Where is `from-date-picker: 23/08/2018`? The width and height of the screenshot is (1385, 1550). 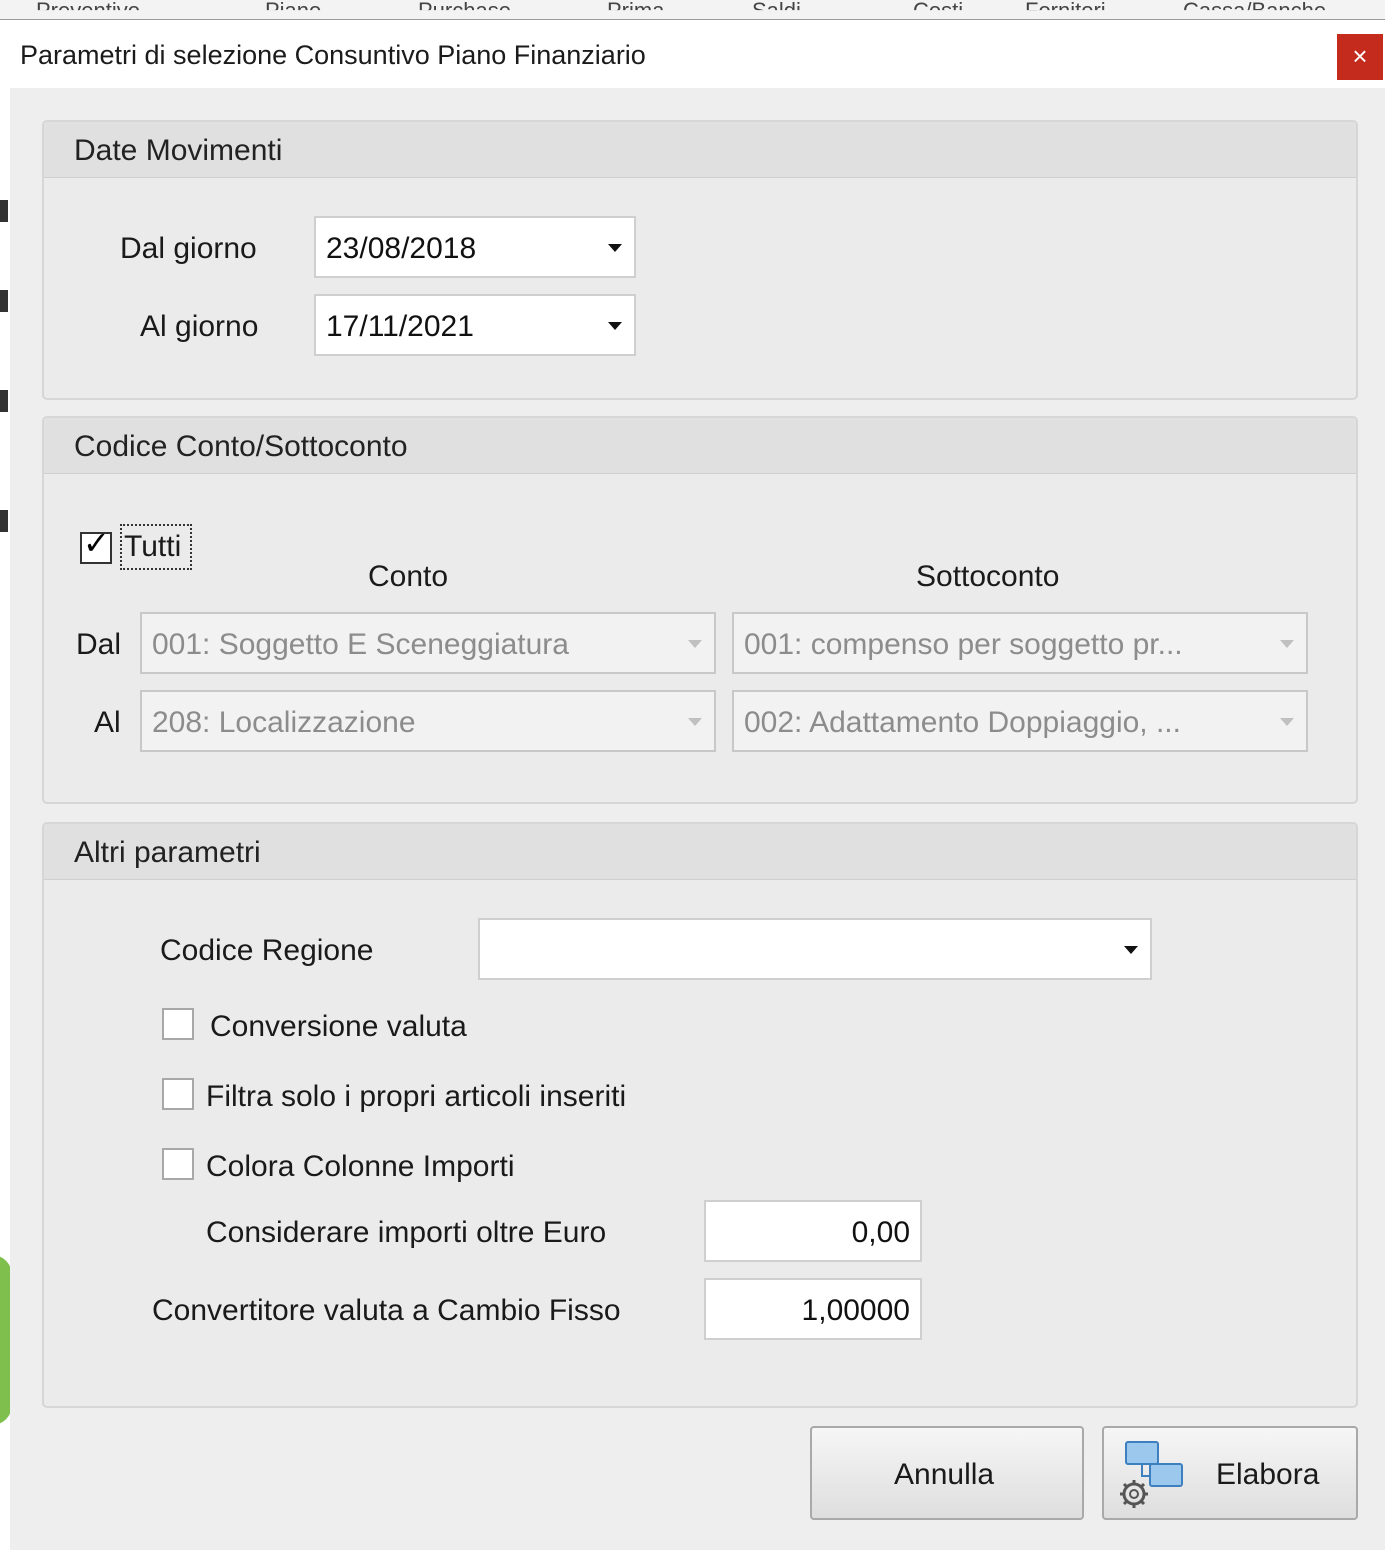 from-date-picker: 23/08/2018 is located at coordinates (475, 247).